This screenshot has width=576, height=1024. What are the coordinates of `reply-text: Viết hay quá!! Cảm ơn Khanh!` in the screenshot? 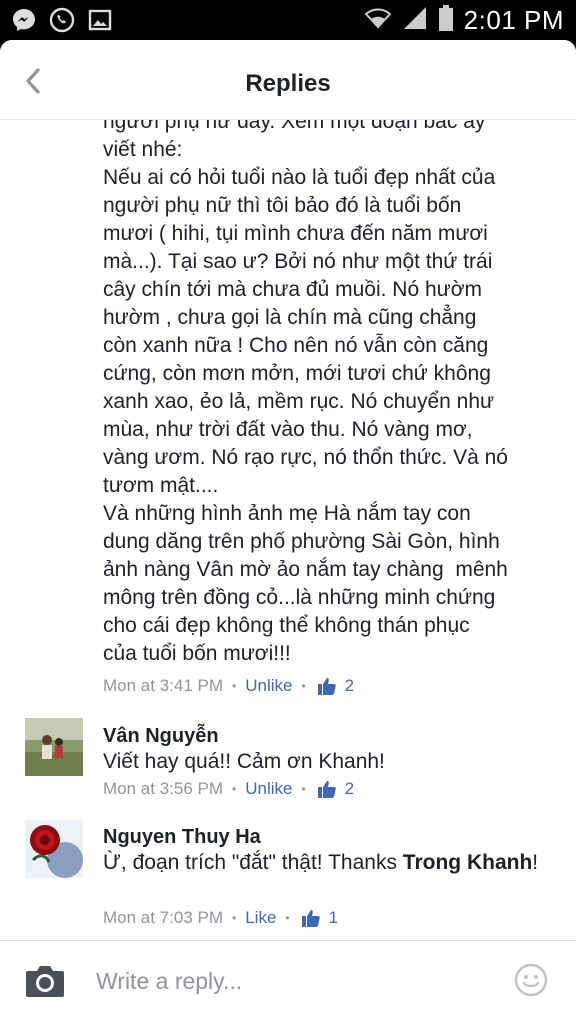 It's located at (244, 761).